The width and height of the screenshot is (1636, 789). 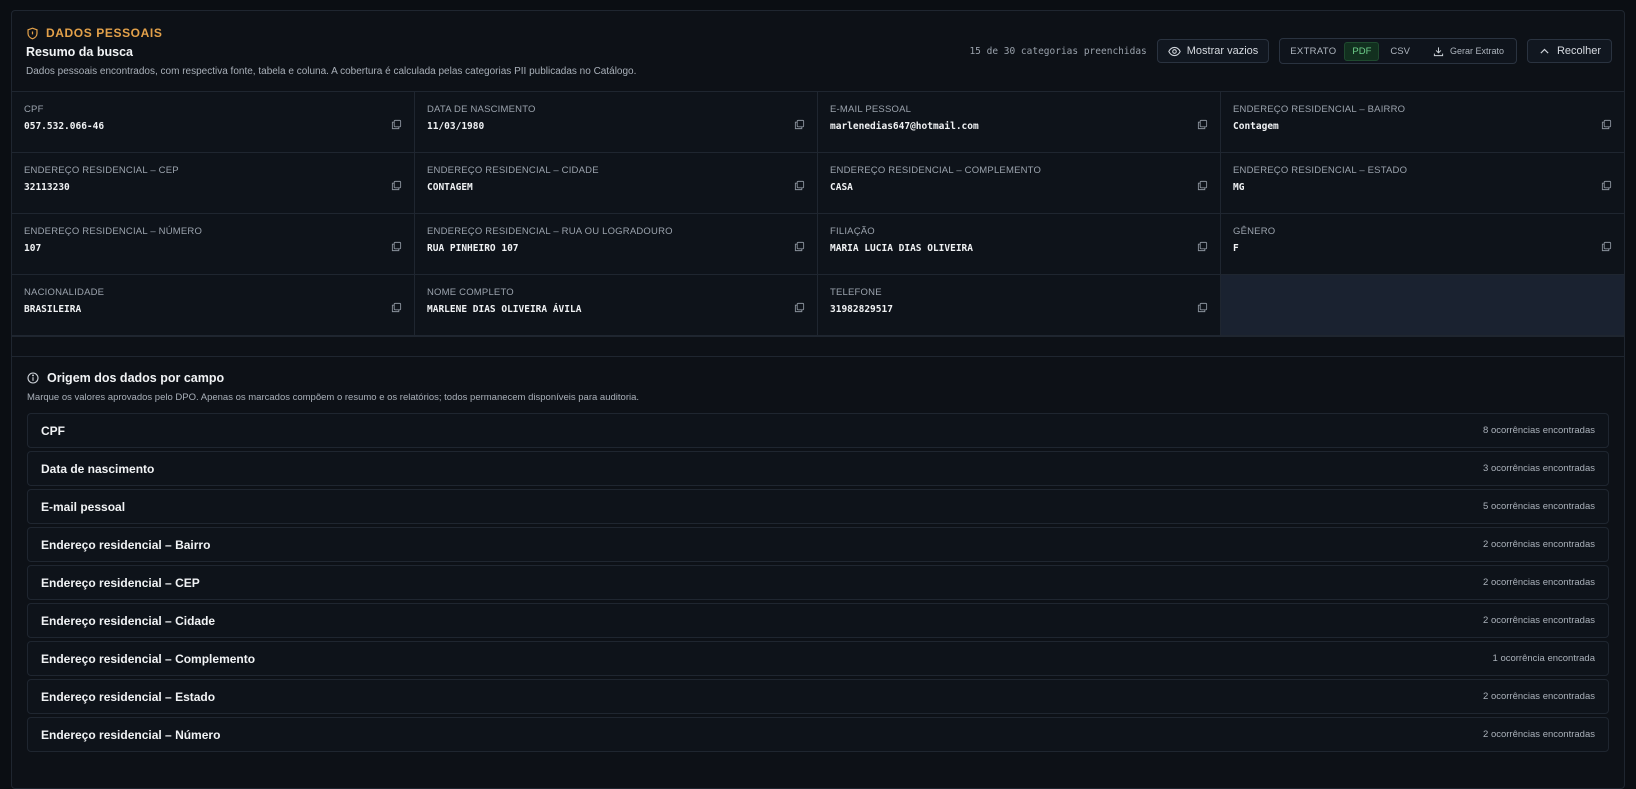 What do you see at coordinates (616, 122) in the screenshot?
I see `field-cell-birthdate: DATA DE NASCIMENTO 11/03/1980` at bounding box center [616, 122].